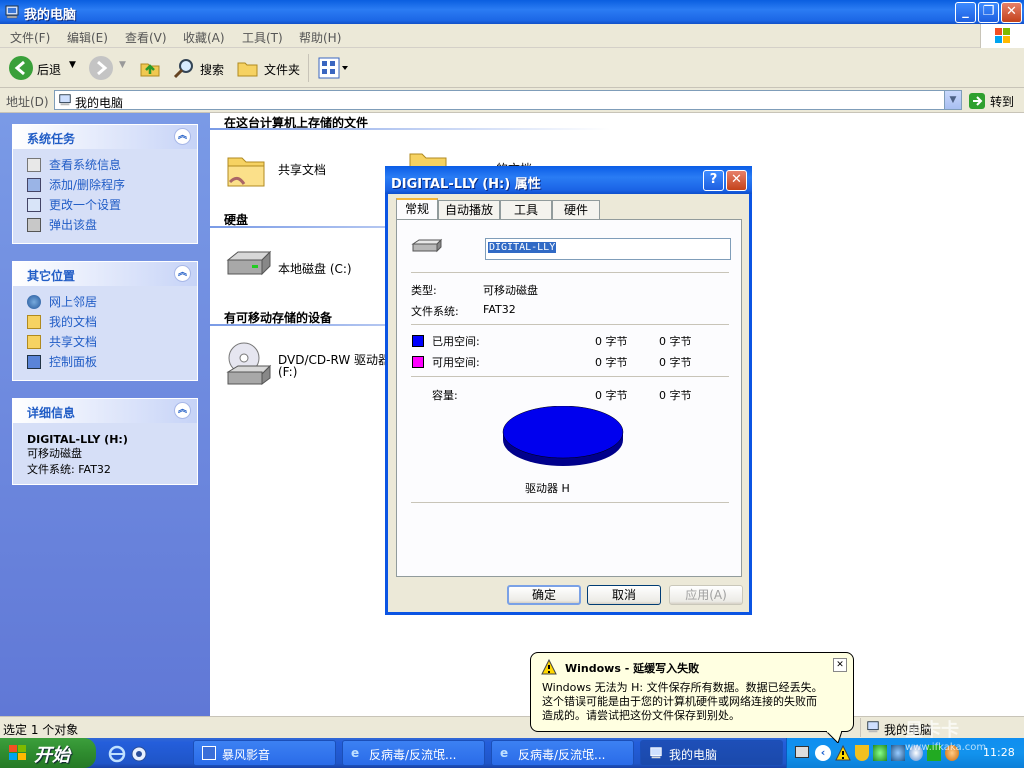 Image resolution: width=1024 pixels, height=768 pixels. What do you see at coordinates (512, 12) in the screenshot?
I see `window-titlebar: 我的电脑 _ ❐ ✕` at bounding box center [512, 12].